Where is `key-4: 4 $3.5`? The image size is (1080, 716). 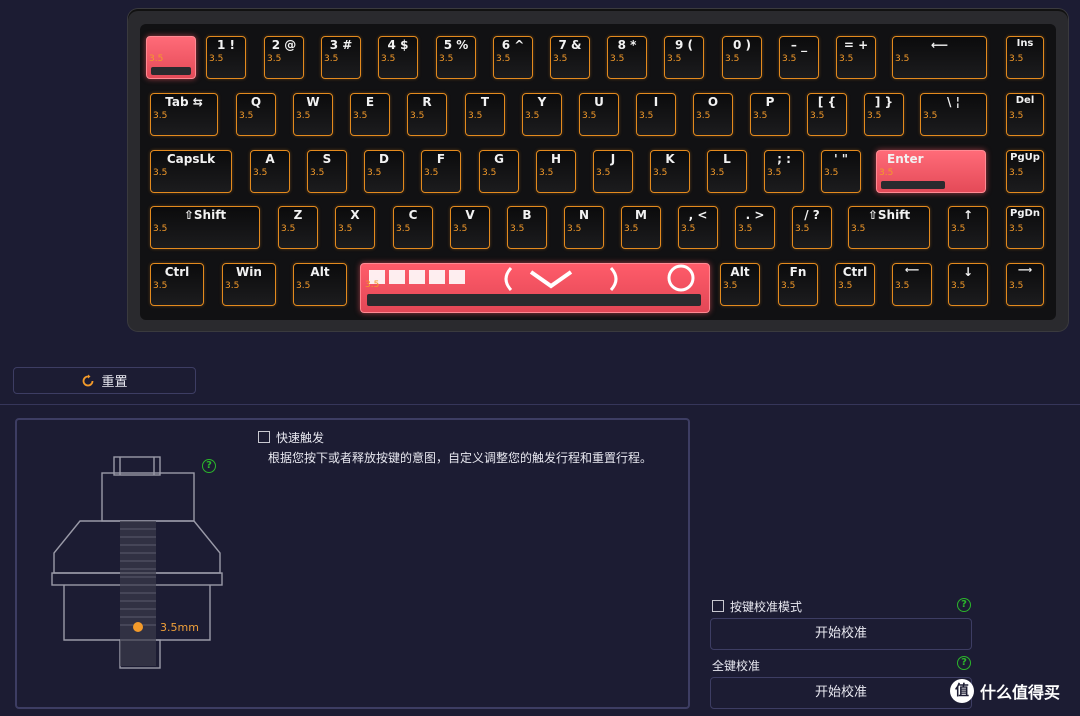 key-4: 4 $3.5 is located at coordinates (398, 57).